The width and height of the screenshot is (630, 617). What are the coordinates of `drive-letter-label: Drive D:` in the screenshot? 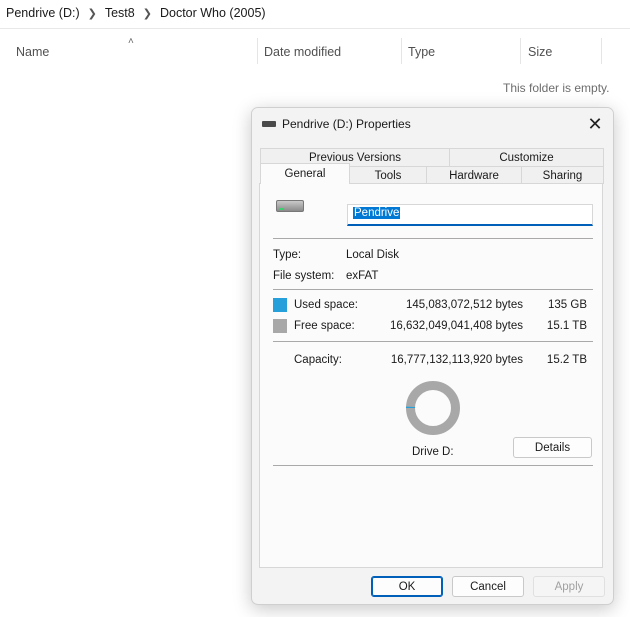 It's located at (433, 452).